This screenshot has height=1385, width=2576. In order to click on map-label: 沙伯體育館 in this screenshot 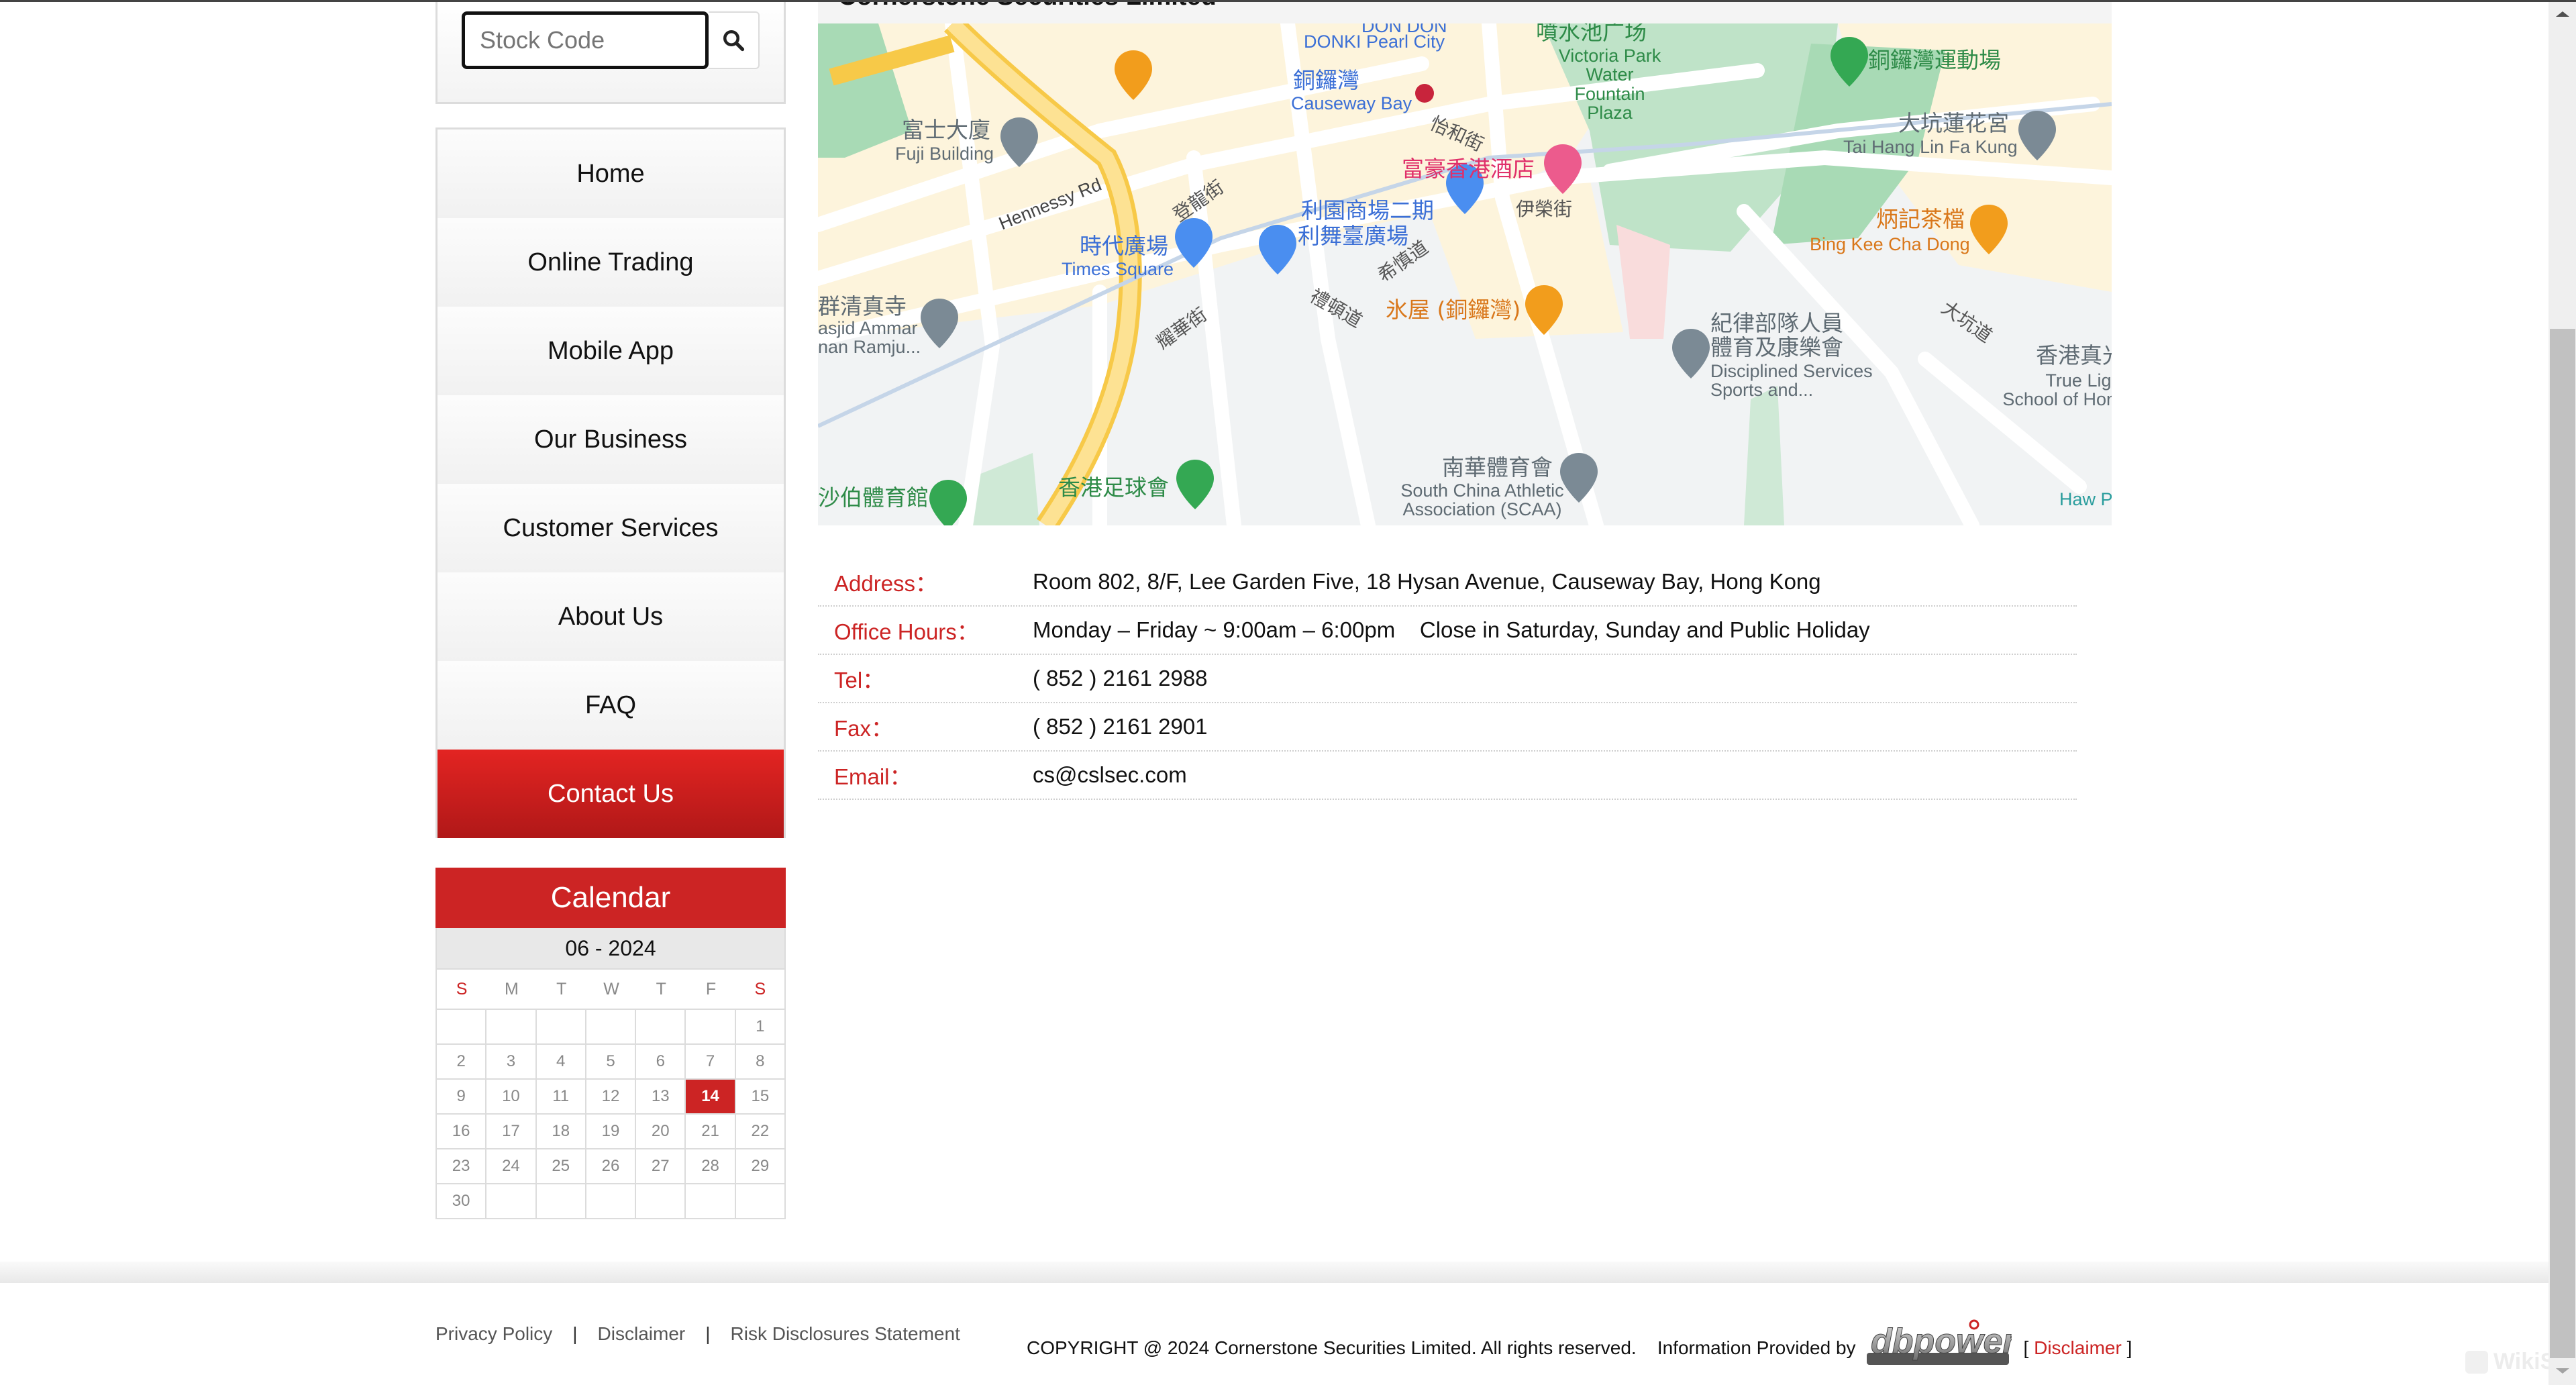, I will do `click(873, 498)`.